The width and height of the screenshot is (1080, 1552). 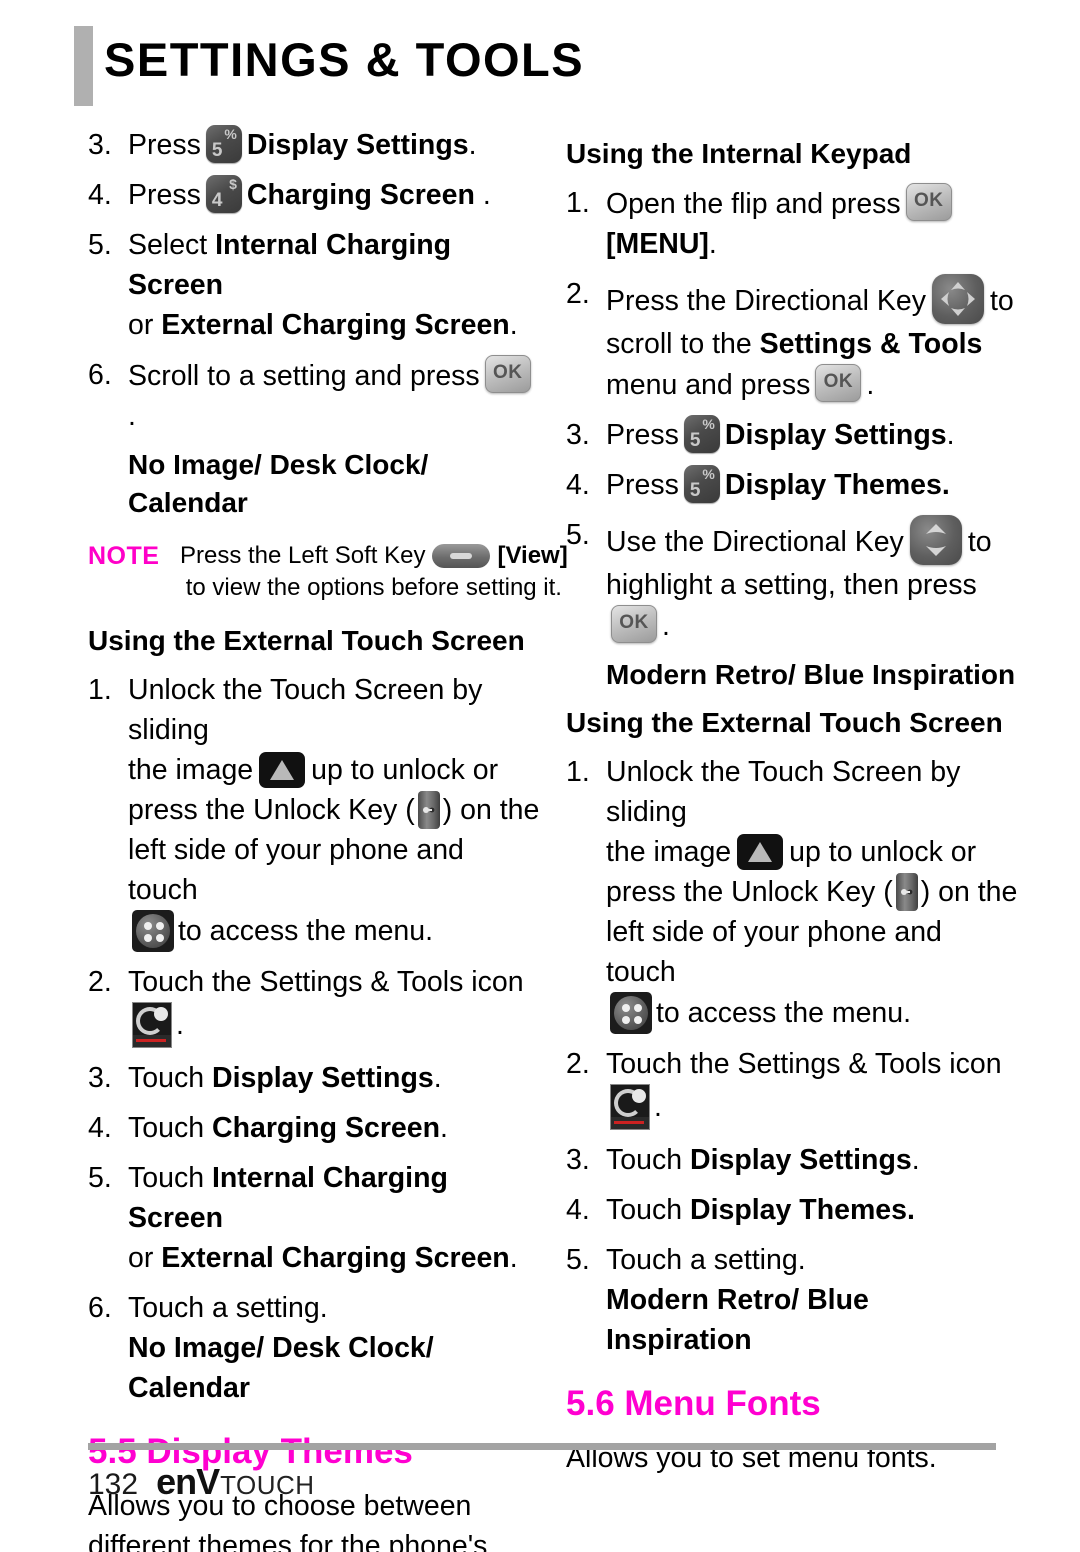 What do you see at coordinates (679, 344) in the screenshot?
I see `step-line-2-text: scroll to the` at bounding box center [679, 344].